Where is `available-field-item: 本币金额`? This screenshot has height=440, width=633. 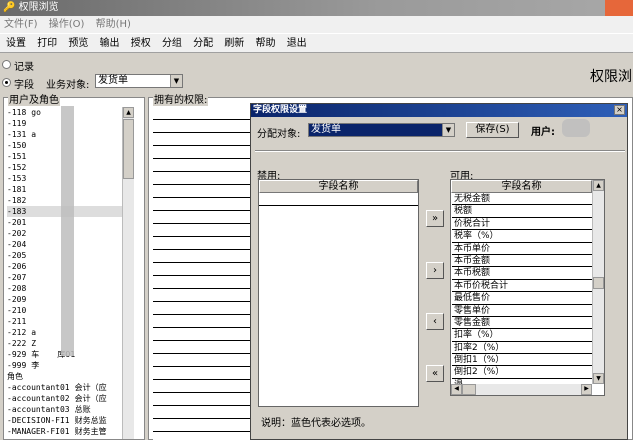 available-field-item: 本币金额 is located at coordinates (522, 261).